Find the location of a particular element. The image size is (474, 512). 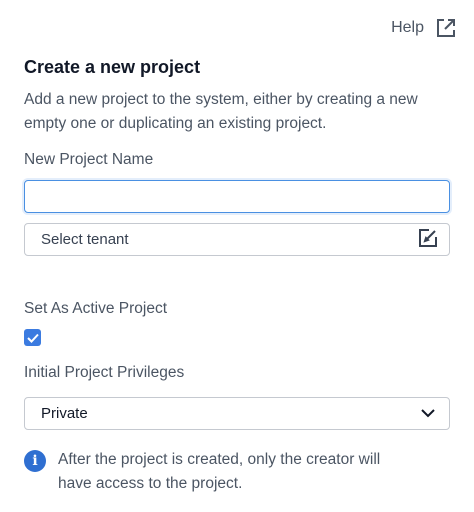

help-label: Help is located at coordinates (407, 27).